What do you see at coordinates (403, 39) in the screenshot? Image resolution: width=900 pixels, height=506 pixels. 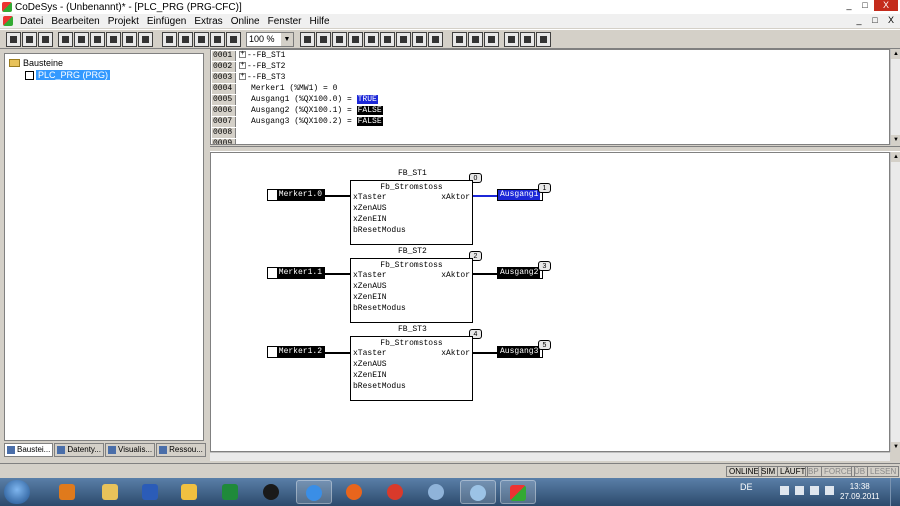 I see `cfc-comment-icon` at bounding box center [403, 39].